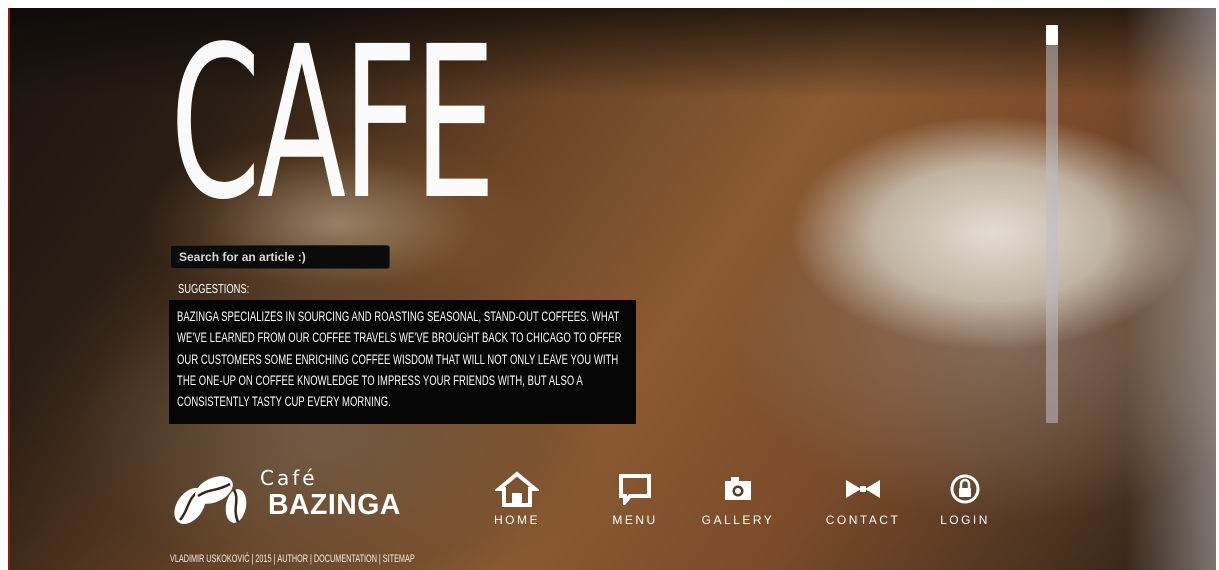 This screenshot has height=570, width=1219. I want to click on scrollbar-thumb, so click(1052, 35).